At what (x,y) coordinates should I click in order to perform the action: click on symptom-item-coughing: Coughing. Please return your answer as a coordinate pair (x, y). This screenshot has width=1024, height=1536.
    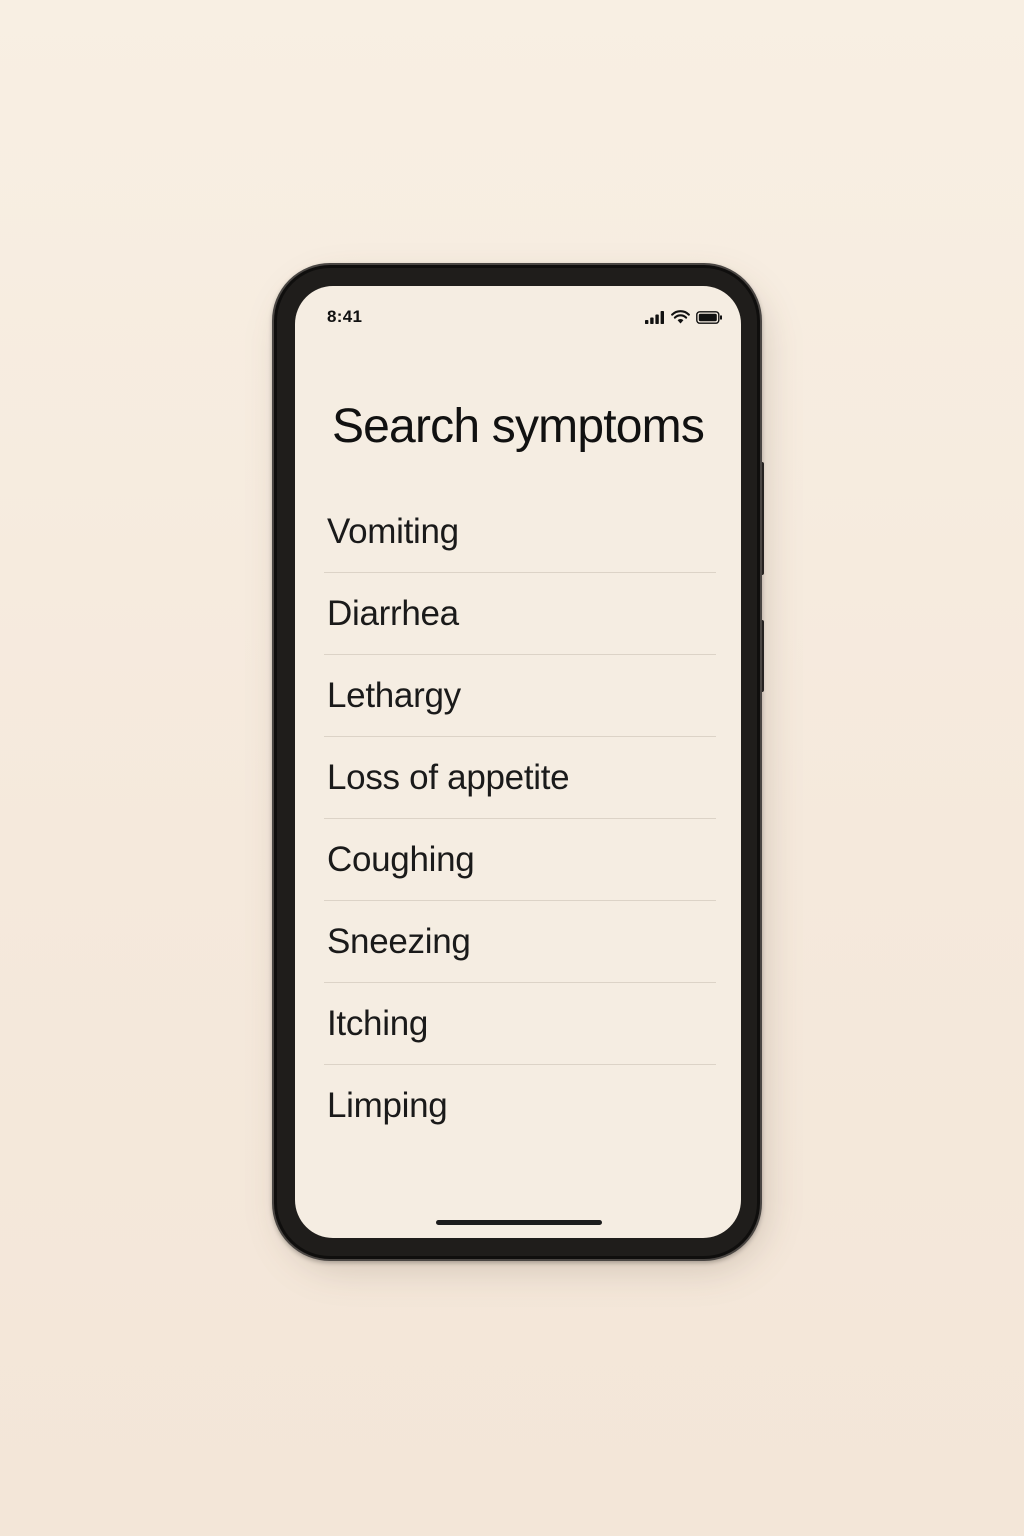
    Looking at the image, I should click on (520, 860).